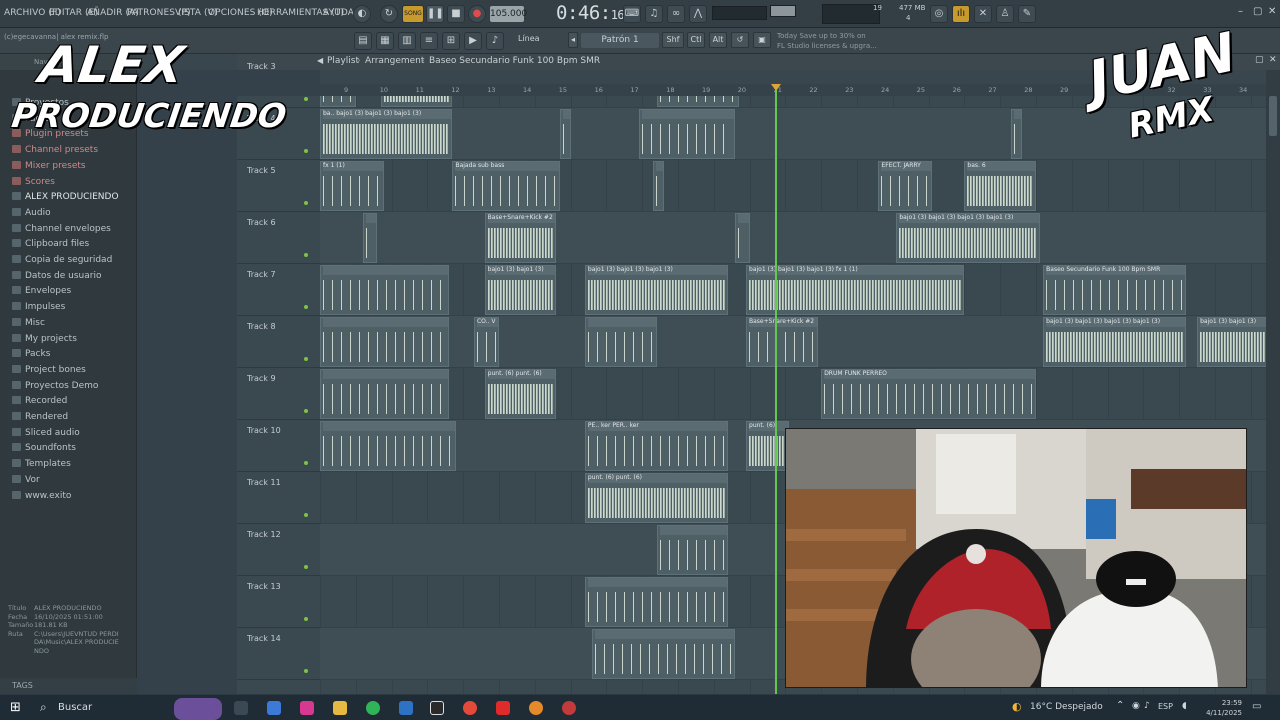 Image resolution: width=1280 pixels, height=720 pixels. Describe the element at coordinates (241, 708) in the screenshot. I see `task-view-icon` at that location.